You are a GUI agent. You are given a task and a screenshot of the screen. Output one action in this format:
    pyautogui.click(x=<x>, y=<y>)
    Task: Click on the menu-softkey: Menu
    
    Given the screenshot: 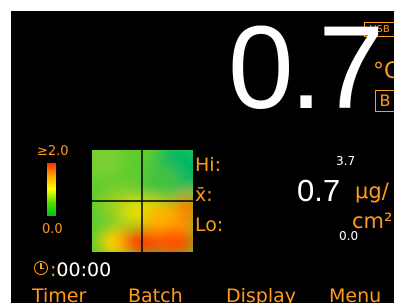 What is the action you would take?
    pyautogui.click(x=355, y=294)
    